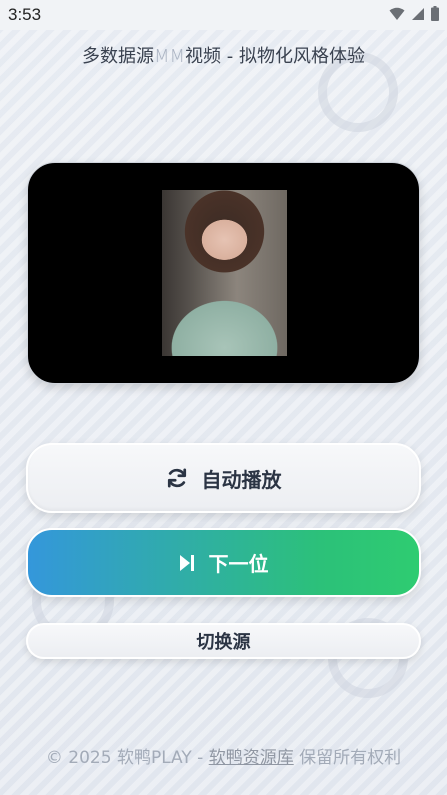 Image resolution: width=447 pixels, height=795 pixels. I want to click on sync-icon, so click(176, 478).